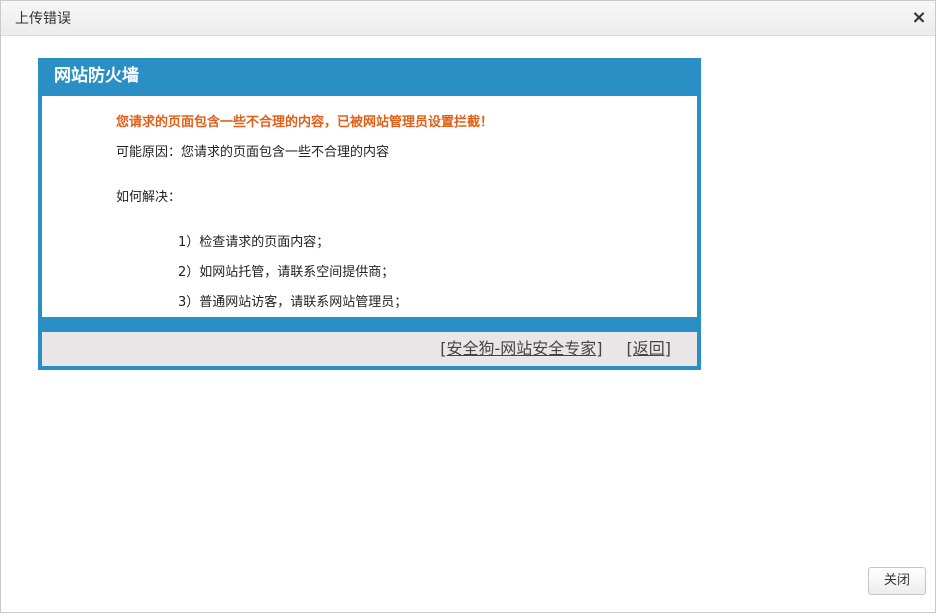 This screenshot has height=613, width=936. I want to click on safedog-link: [安全狗-网站安全专家], so click(521, 348).